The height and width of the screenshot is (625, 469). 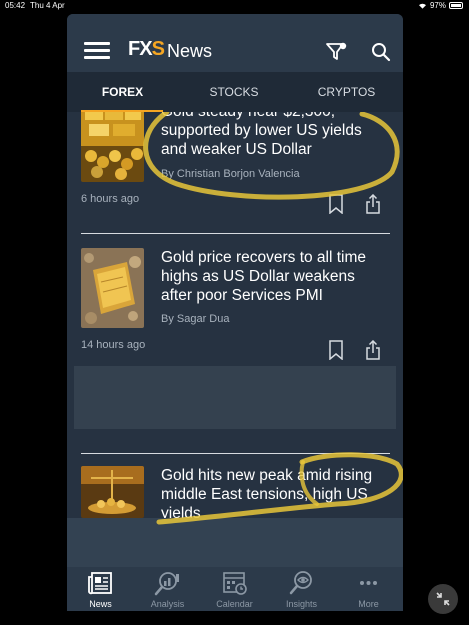 What do you see at coordinates (190, 51) in the screenshot?
I see `page-title: News` at bounding box center [190, 51].